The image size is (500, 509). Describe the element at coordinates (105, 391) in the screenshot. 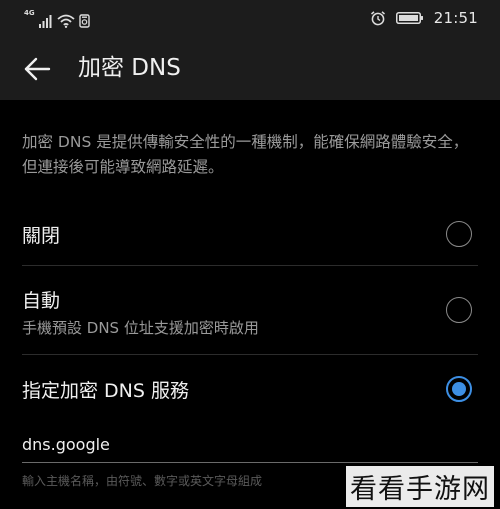

I see `option-specify-label: 指定加密 DNS 服務` at that location.